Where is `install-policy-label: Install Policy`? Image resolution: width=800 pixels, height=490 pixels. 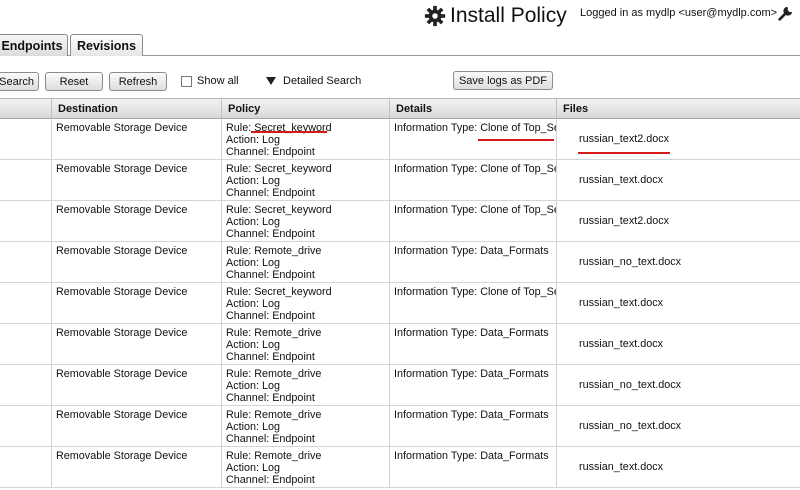
install-policy-label: Install Policy is located at coordinates (508, 15).